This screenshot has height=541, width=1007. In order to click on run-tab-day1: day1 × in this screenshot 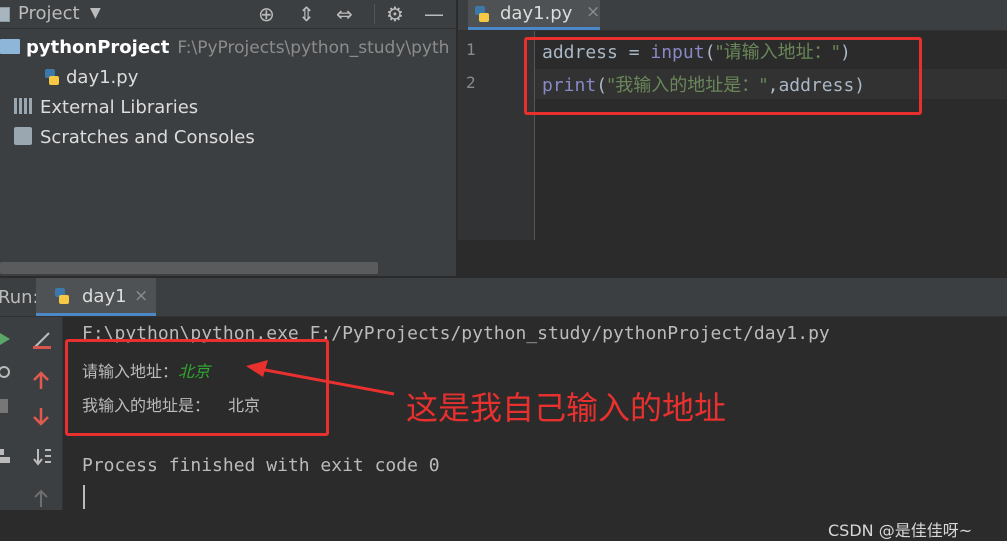, I will do `click(96, 297)`.